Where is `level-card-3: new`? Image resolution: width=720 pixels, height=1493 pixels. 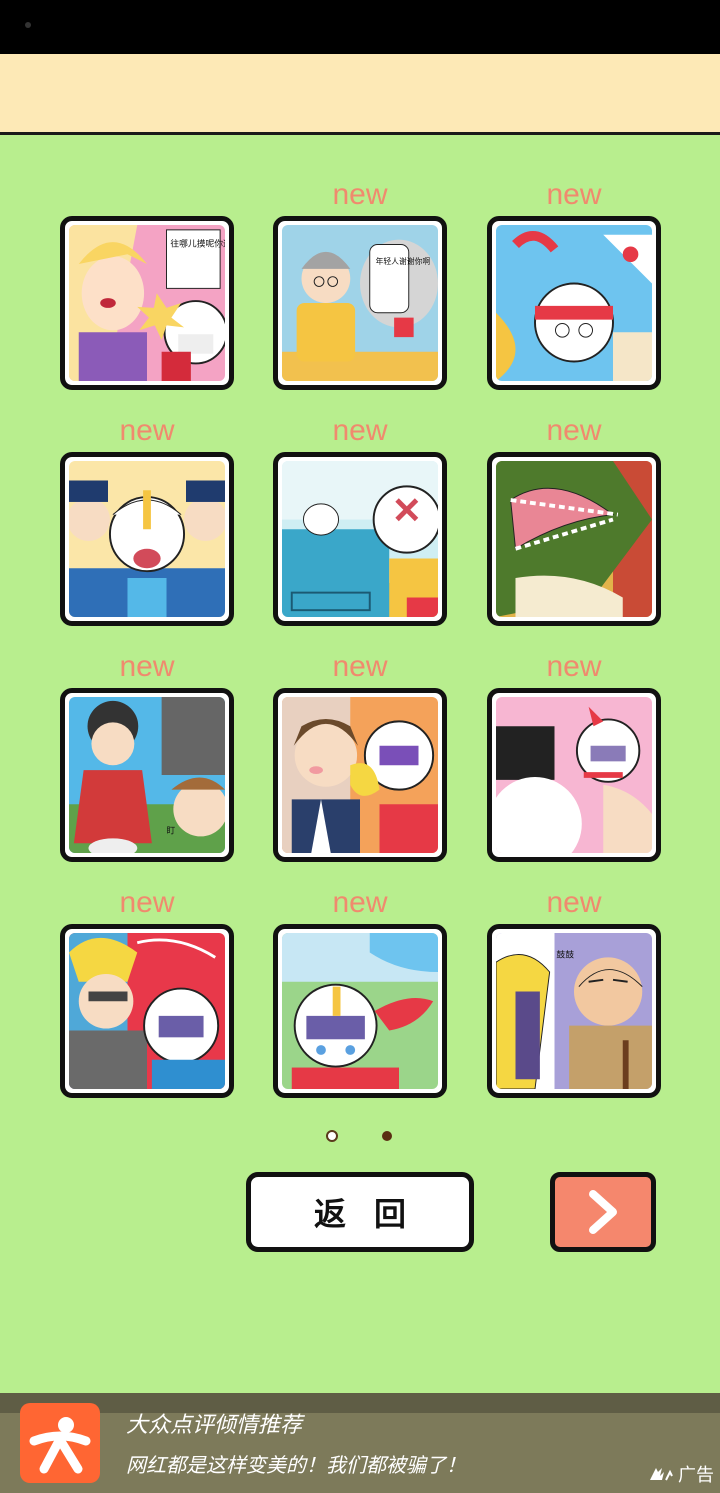
level-card-3: new is located at coordinates (574, 284).